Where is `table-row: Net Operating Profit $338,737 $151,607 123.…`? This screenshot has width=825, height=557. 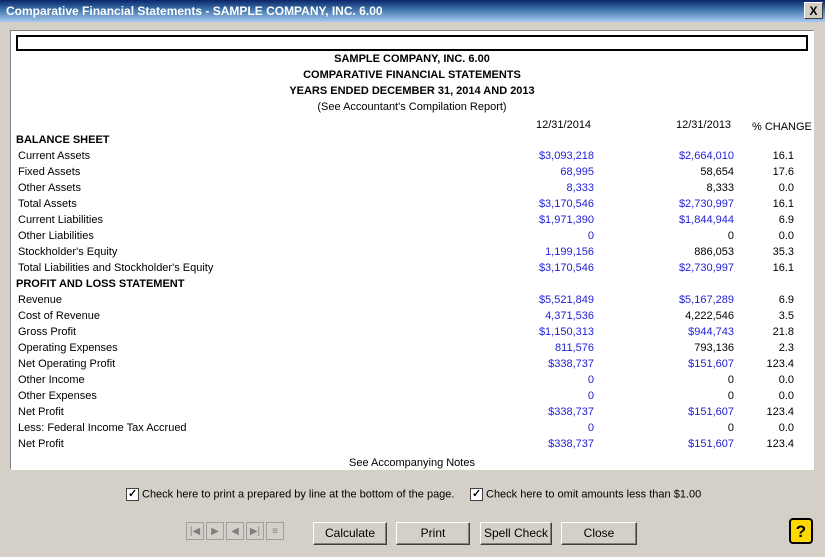 table-row: Net Operating Profit $338,737 $151,607 123.… is located at coordinates (411, 366).